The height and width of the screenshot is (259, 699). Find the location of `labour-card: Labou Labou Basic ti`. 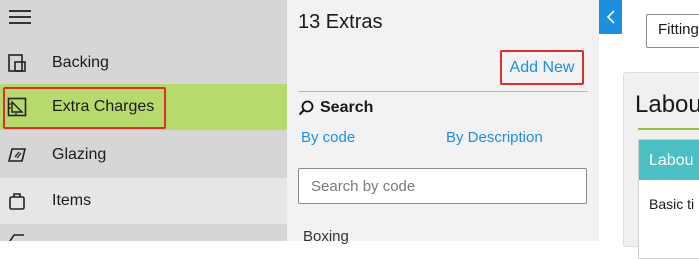

labour-card: Labou Labou Basic ti is located at coordinates (661, 165).